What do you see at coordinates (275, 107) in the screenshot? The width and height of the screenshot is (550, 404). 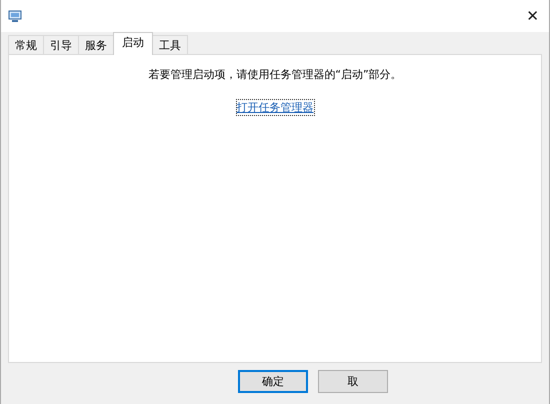 I see `open-task-manager-link: 打开任务管理器` at bounding box center [275, 107].